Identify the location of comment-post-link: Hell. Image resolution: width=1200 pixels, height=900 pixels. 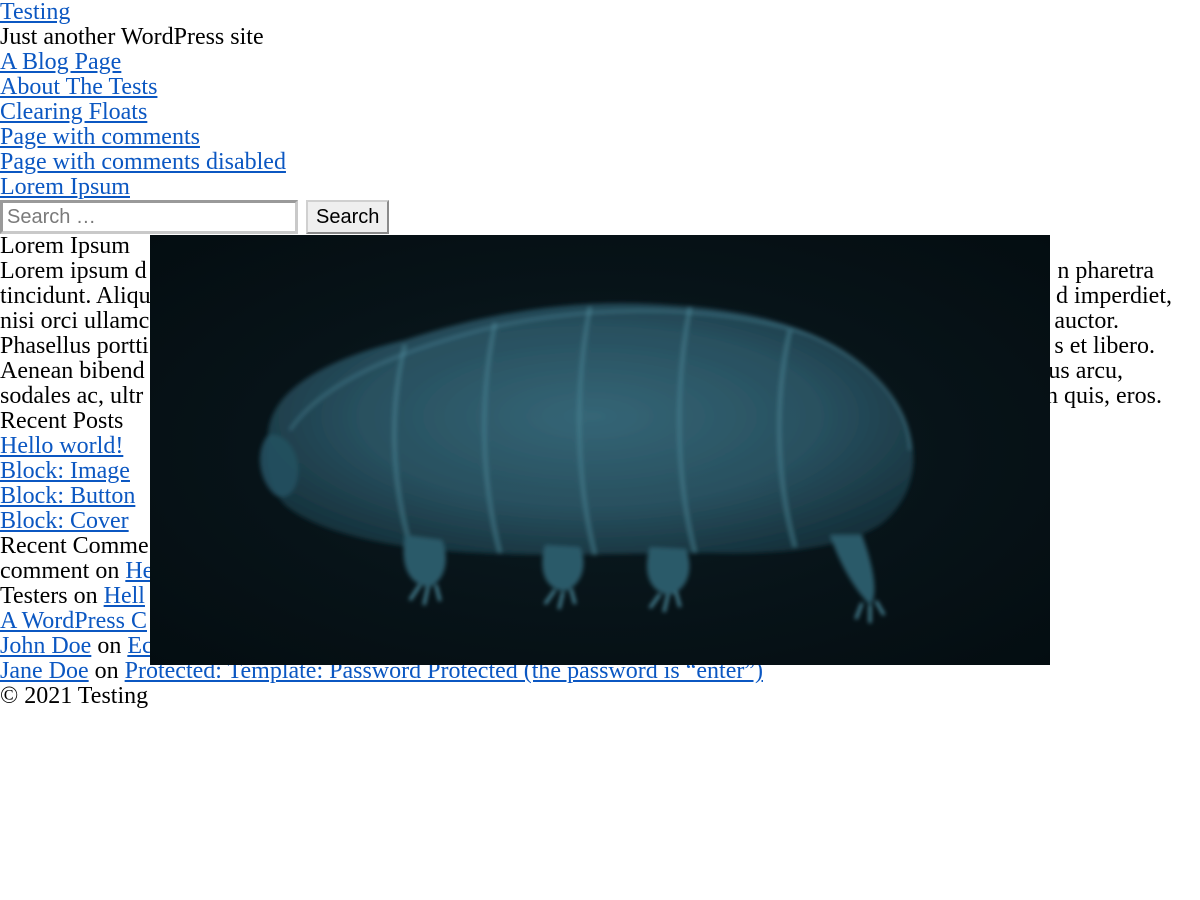
(124, 596).